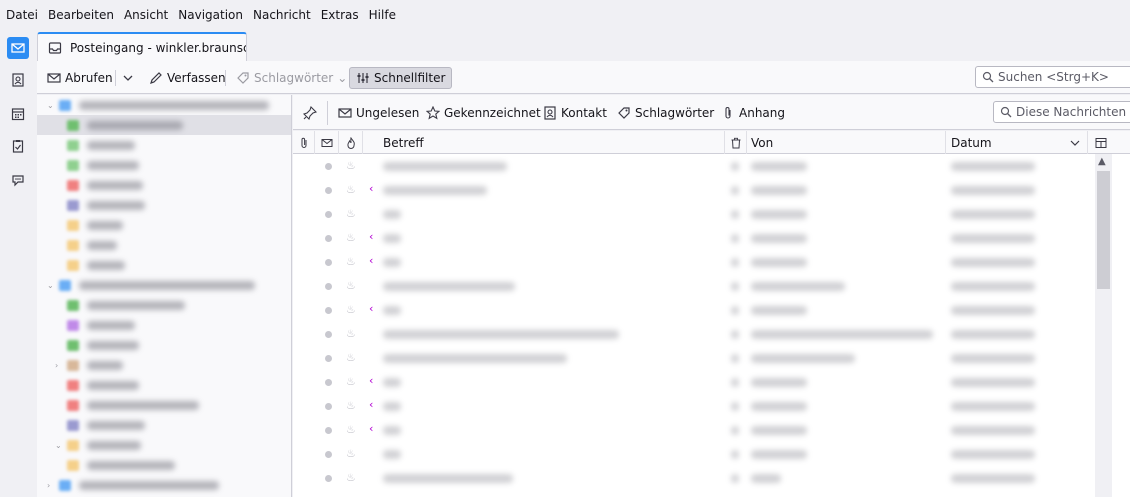 The image size is (1130, 497). I want to click on global-search-input: Suchen <Strg+K>, so click(1052, 77).